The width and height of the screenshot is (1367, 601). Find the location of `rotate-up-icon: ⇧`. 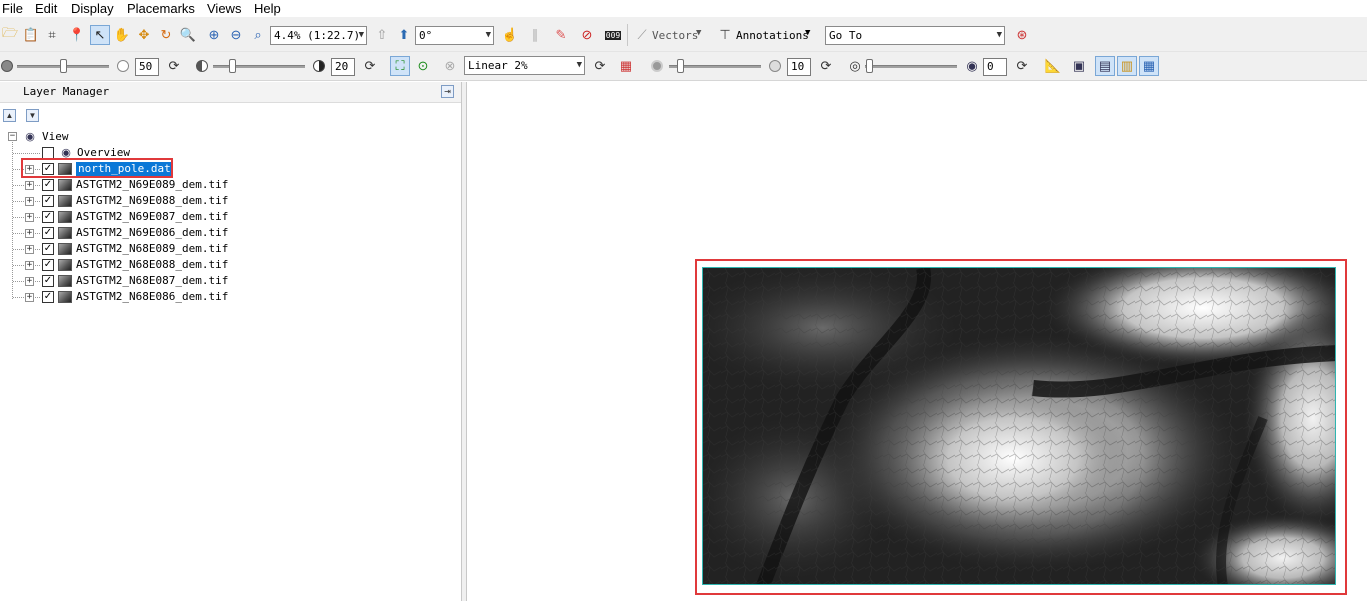

rotate-up-icon: ⇧ is located at coordinates (382, 35).